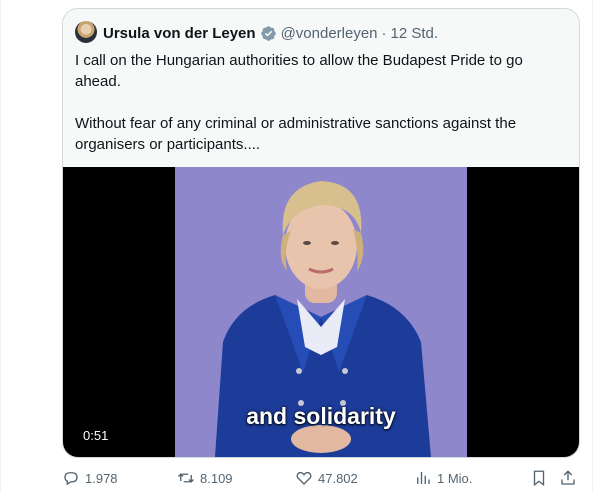 This screenshot has height=493, width=596. What do you see at coordinates (423, 478) in the screenshot?
I see `views-icon` at bounding box center [423, 478].